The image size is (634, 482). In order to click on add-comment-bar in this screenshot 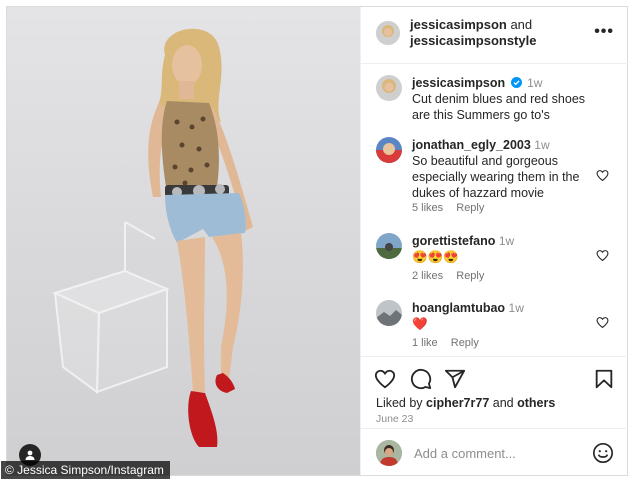, I will do `click(494, 451)`.